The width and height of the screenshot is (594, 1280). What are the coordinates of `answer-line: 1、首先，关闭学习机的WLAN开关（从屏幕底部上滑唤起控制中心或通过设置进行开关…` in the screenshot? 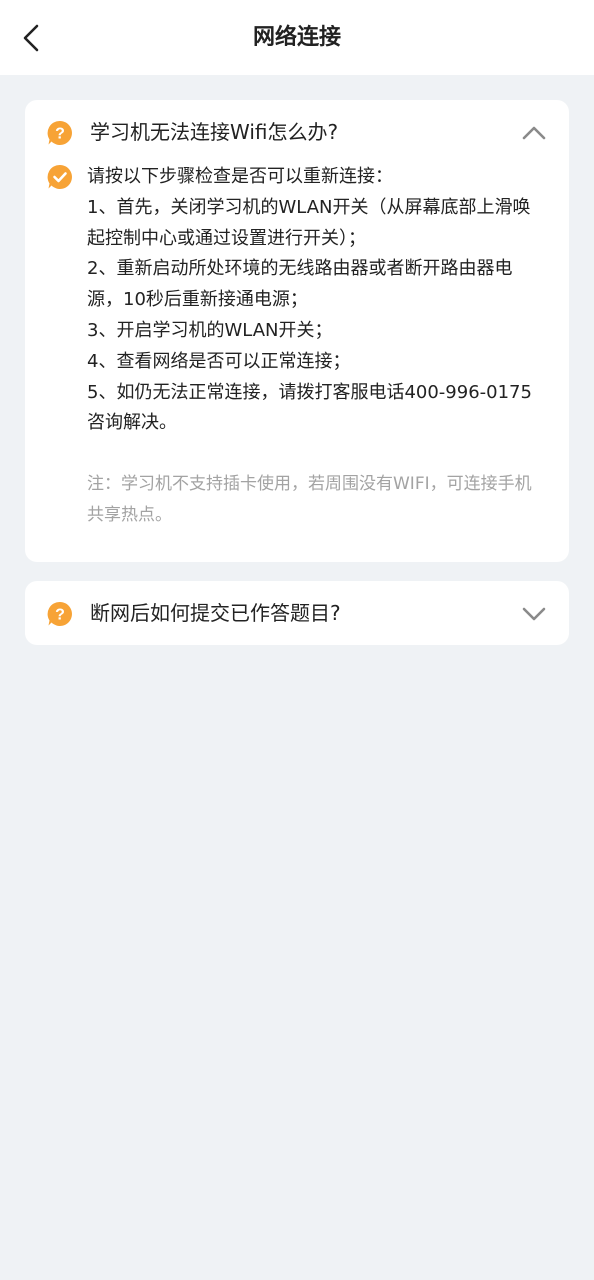 It's located at (309, 222).